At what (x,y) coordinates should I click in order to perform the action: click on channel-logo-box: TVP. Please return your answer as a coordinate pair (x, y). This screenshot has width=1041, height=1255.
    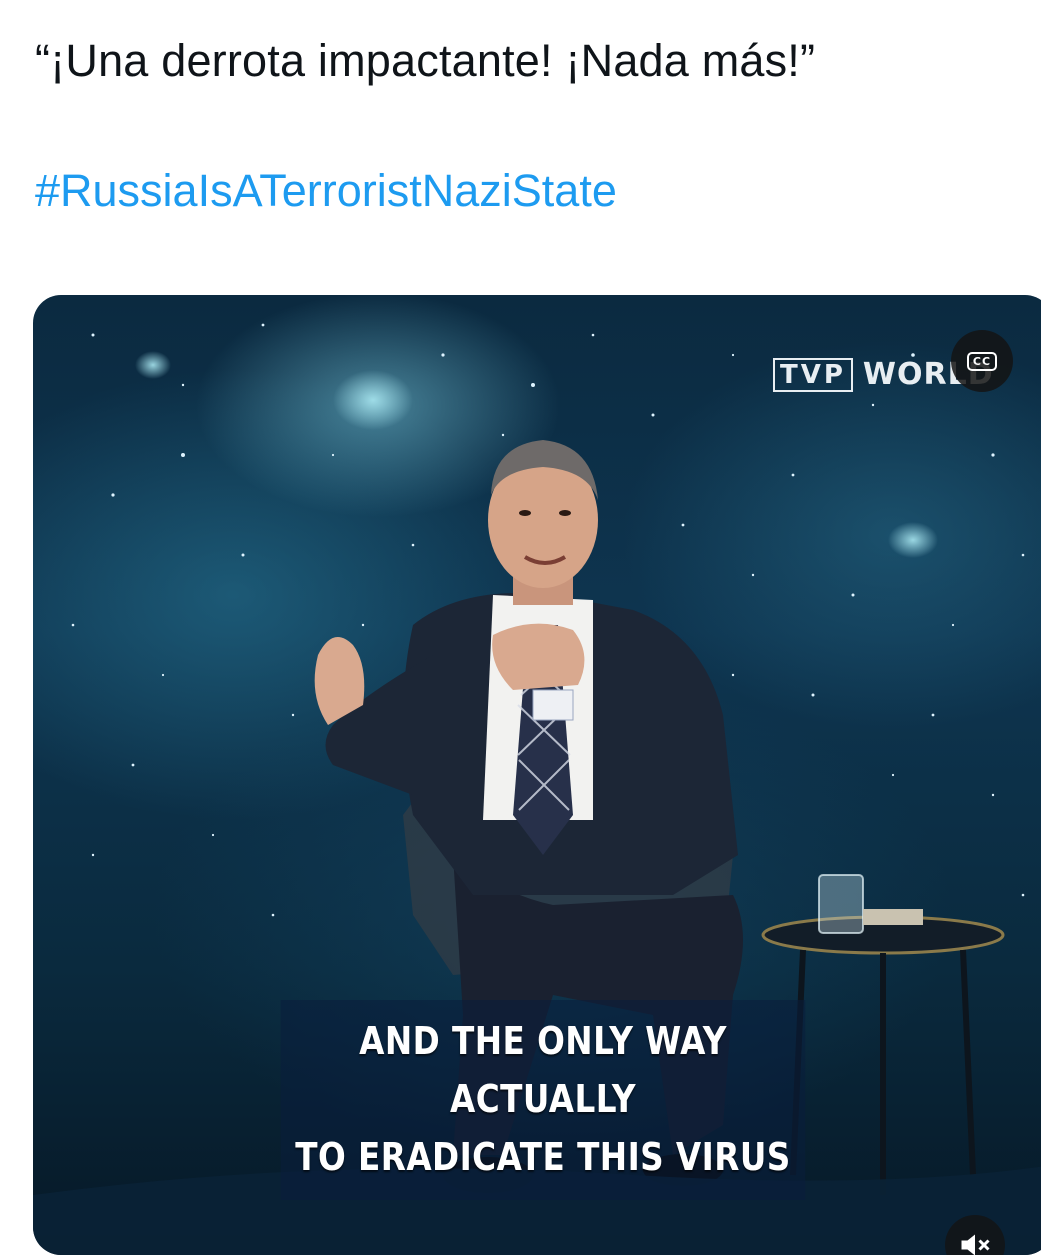
    Looking at the image, I should click on (813, 374).